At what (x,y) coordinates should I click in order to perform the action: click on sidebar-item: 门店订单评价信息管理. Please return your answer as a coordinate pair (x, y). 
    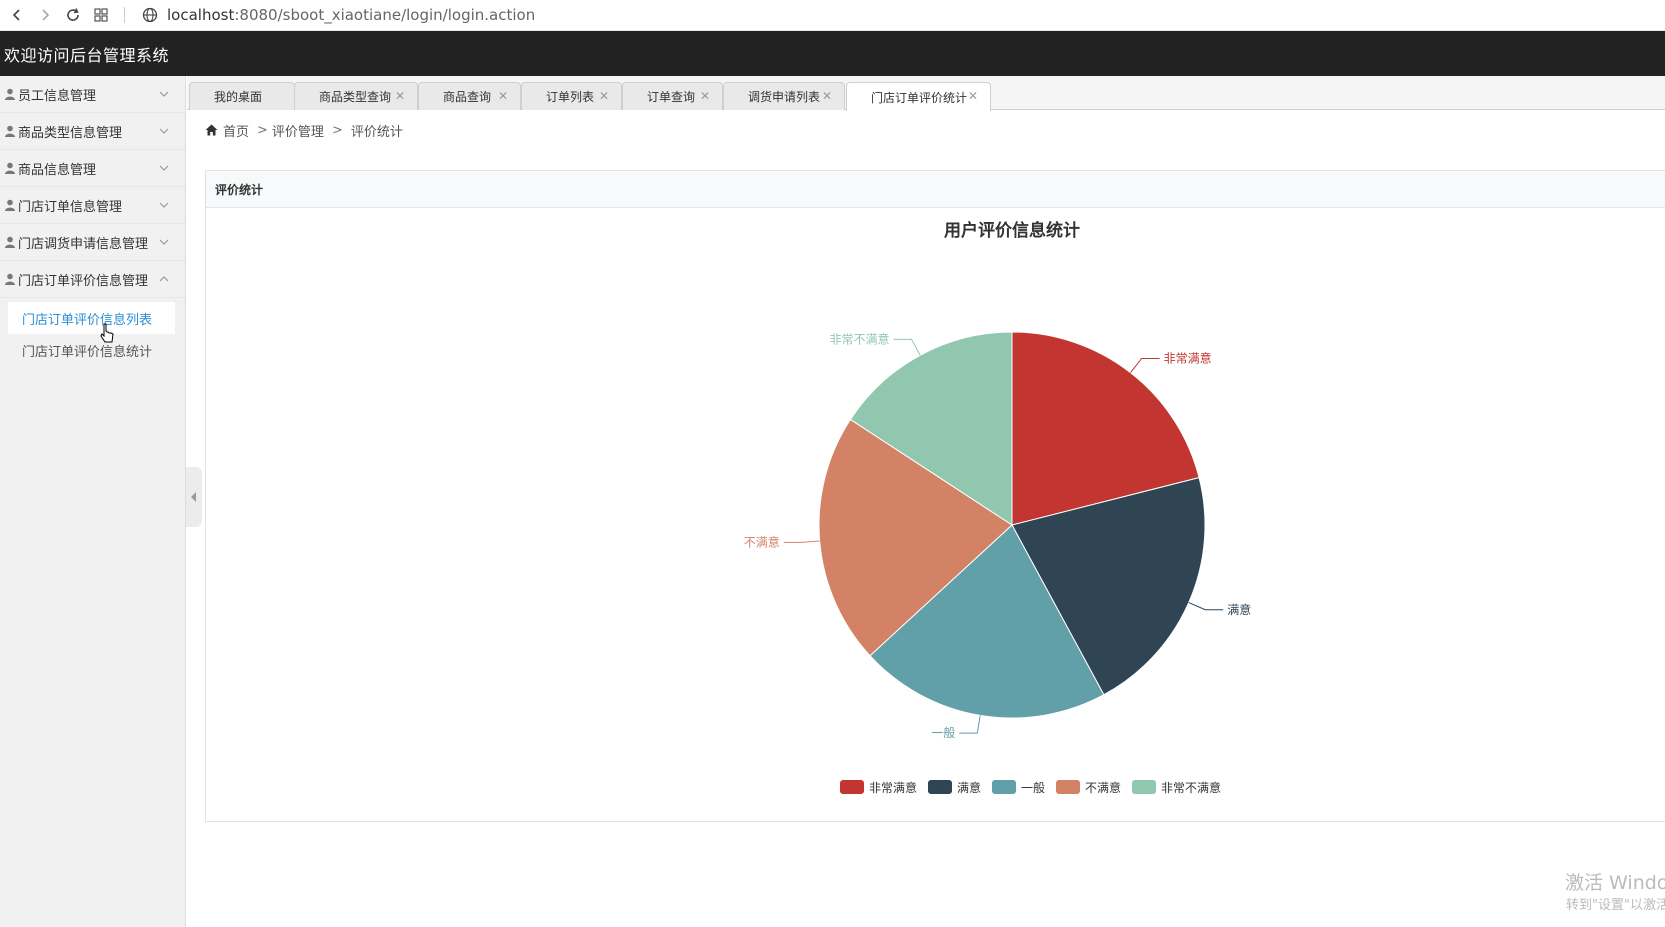
    Looking at the image, I should click on (92, 279).